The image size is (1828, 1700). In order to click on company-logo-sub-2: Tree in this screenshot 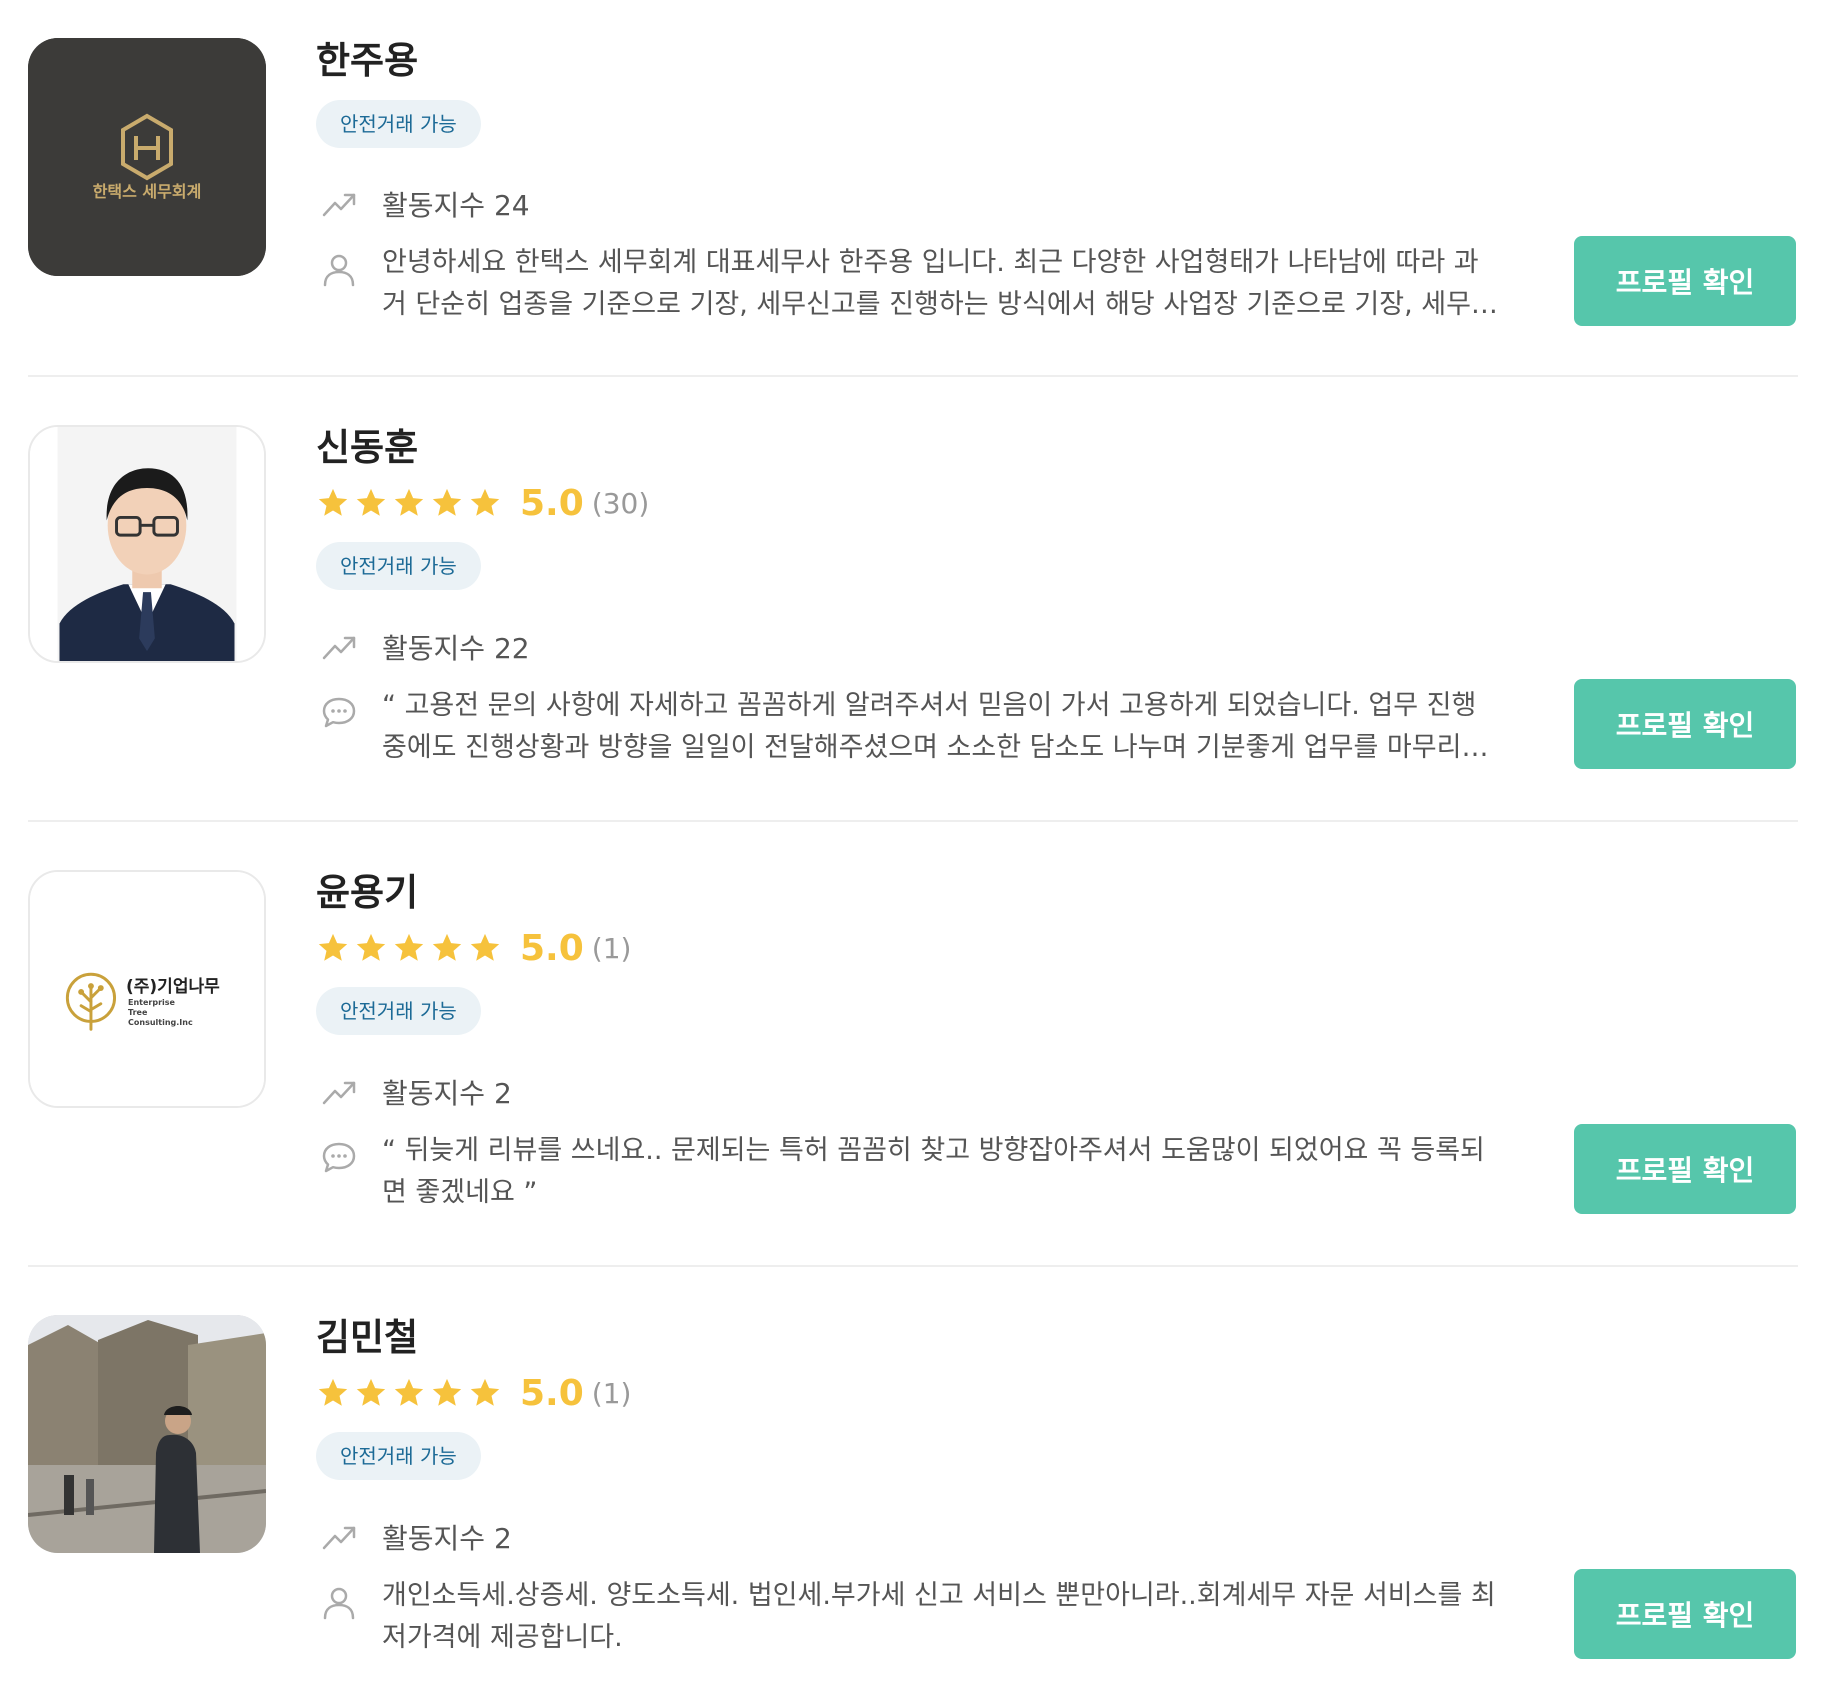, I will do `click(138, 1012)`.